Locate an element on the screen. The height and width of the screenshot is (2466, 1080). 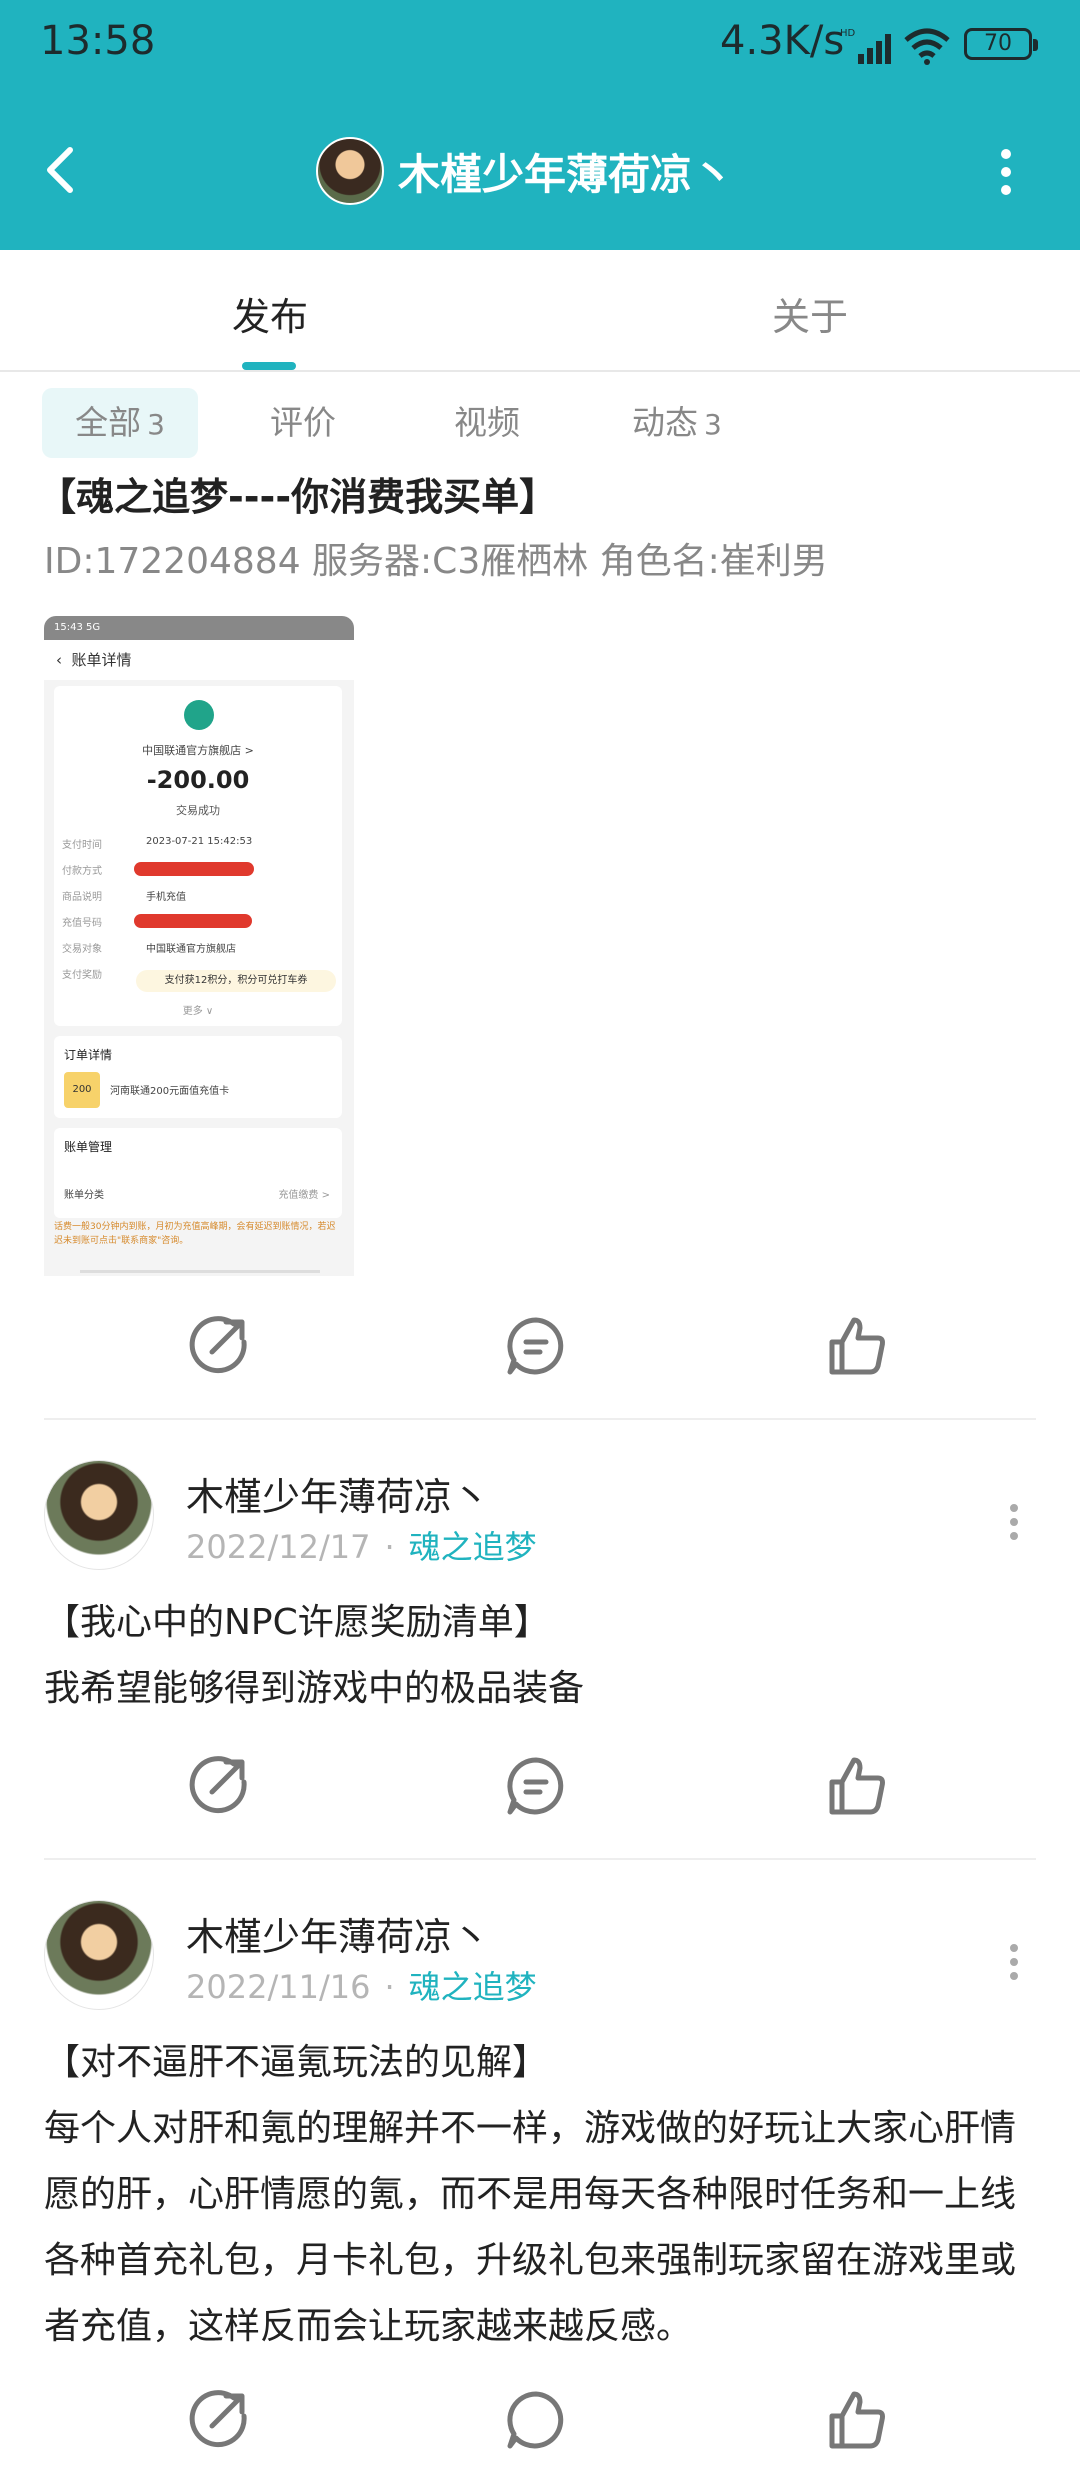
bill-row: 支付时间 2023-07-21 15:42:53 is located at coordinates (157, 843).